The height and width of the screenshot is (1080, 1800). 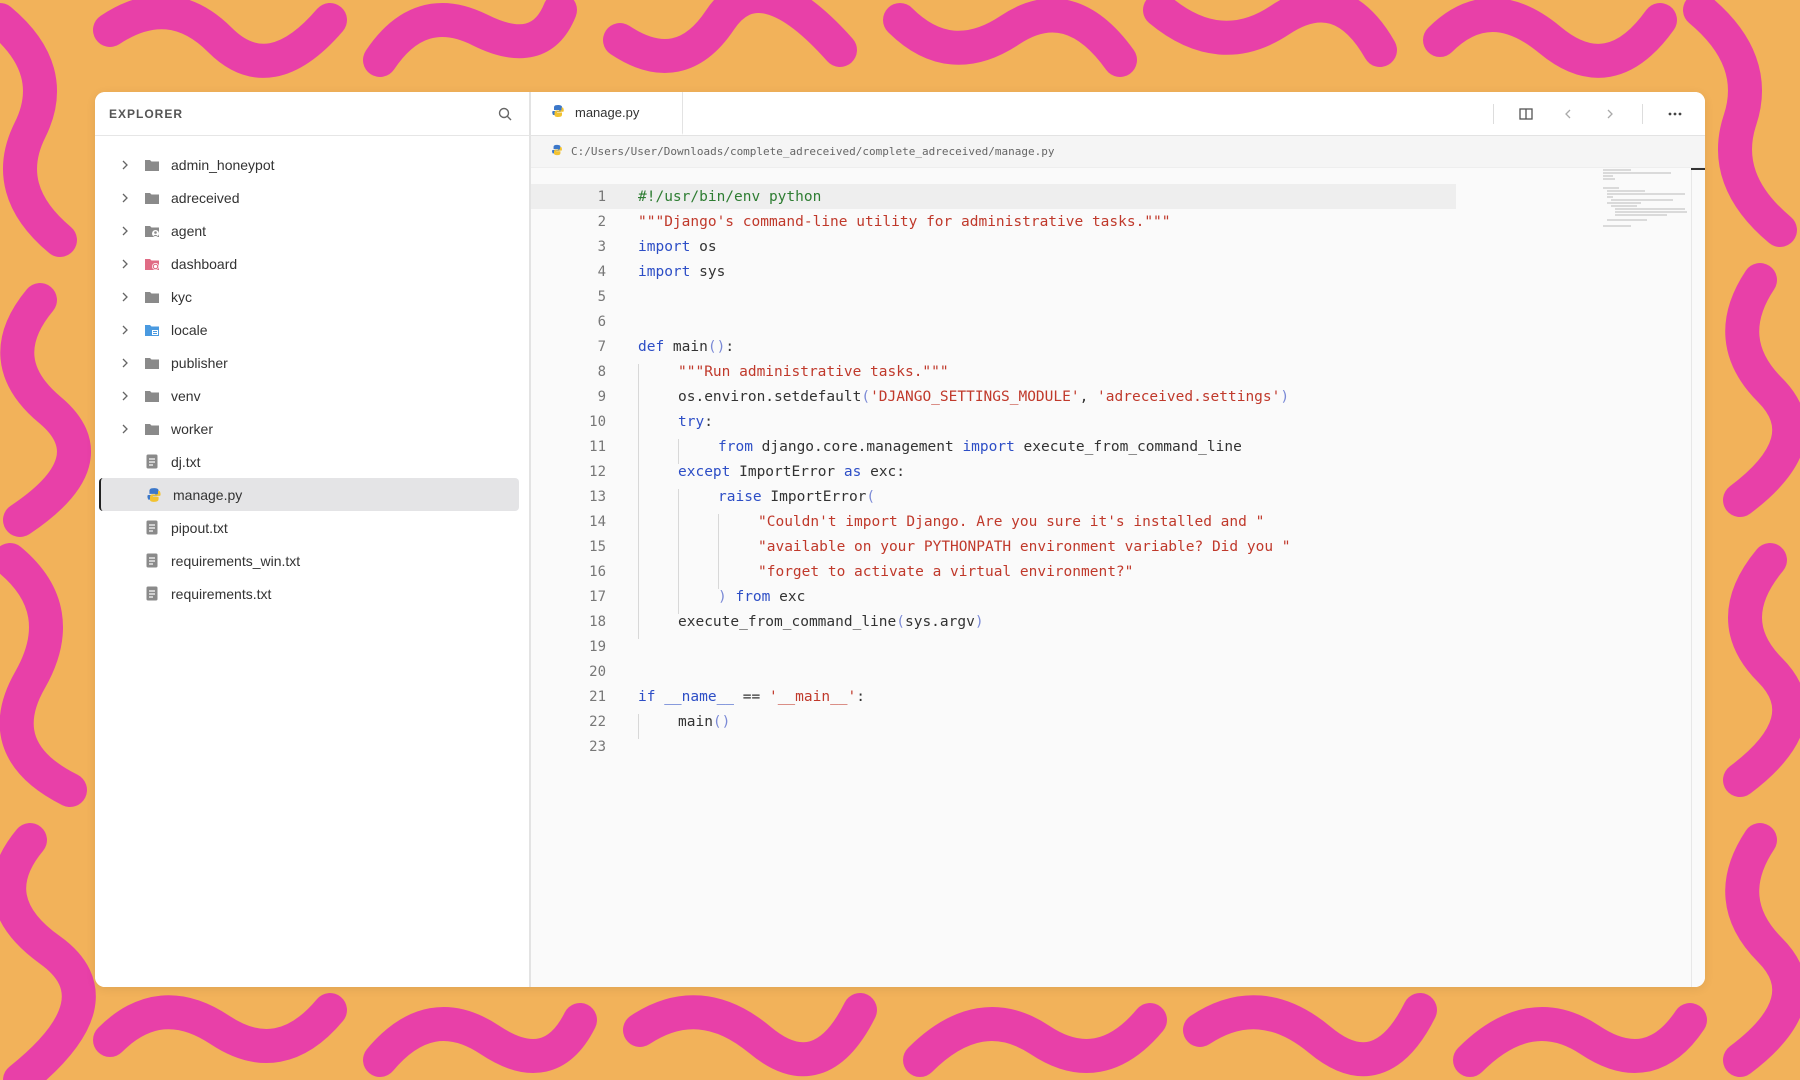 I want to click on tree-item-requirements-txt: requirements.txt, so click(x=309, y=593).